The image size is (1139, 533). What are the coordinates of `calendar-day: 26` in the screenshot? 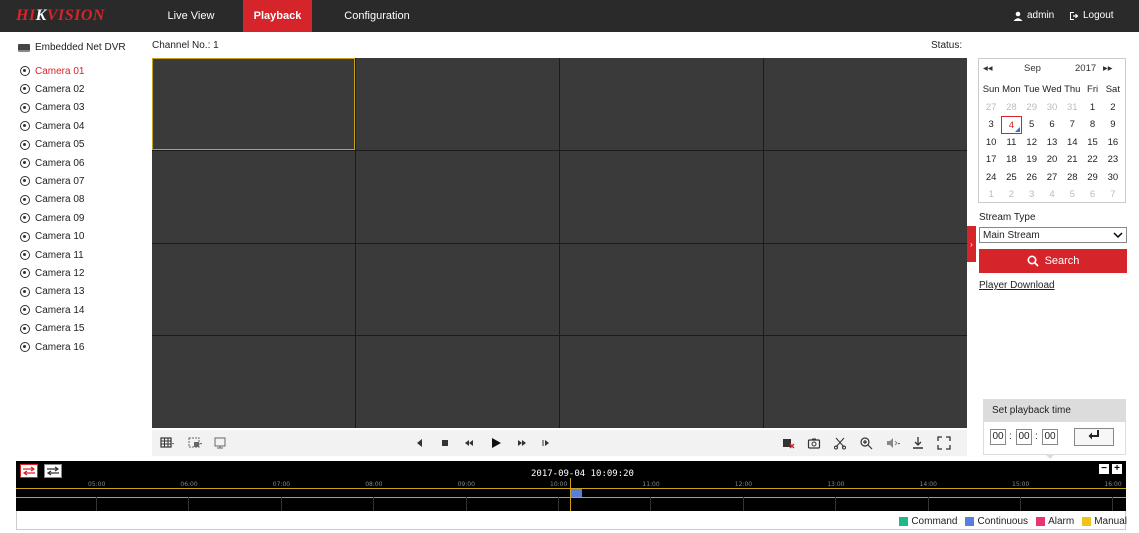 It's located at (1032, 178).